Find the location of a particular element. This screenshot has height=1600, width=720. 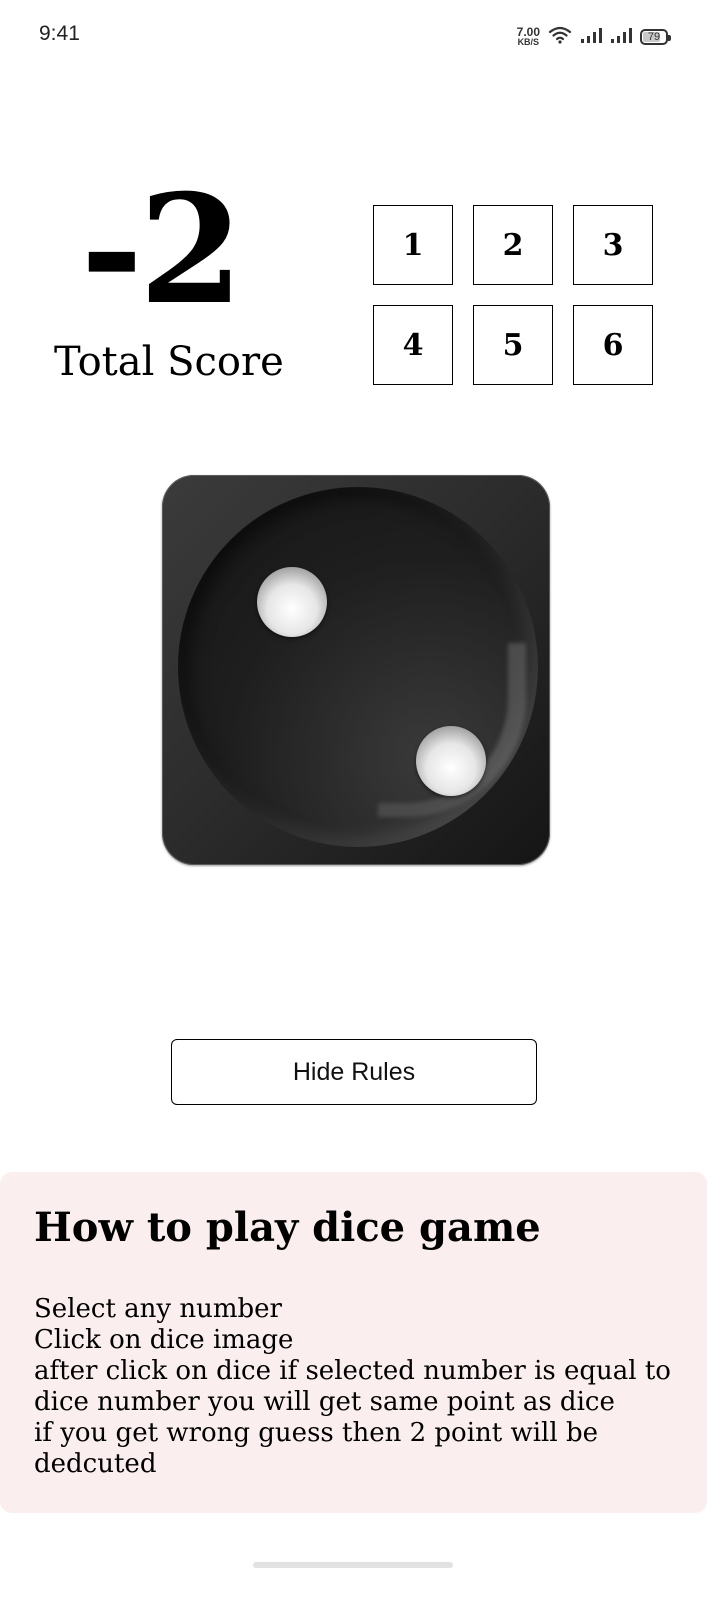

rule-line: Click on dice image is located at coordinates (164, 1340).